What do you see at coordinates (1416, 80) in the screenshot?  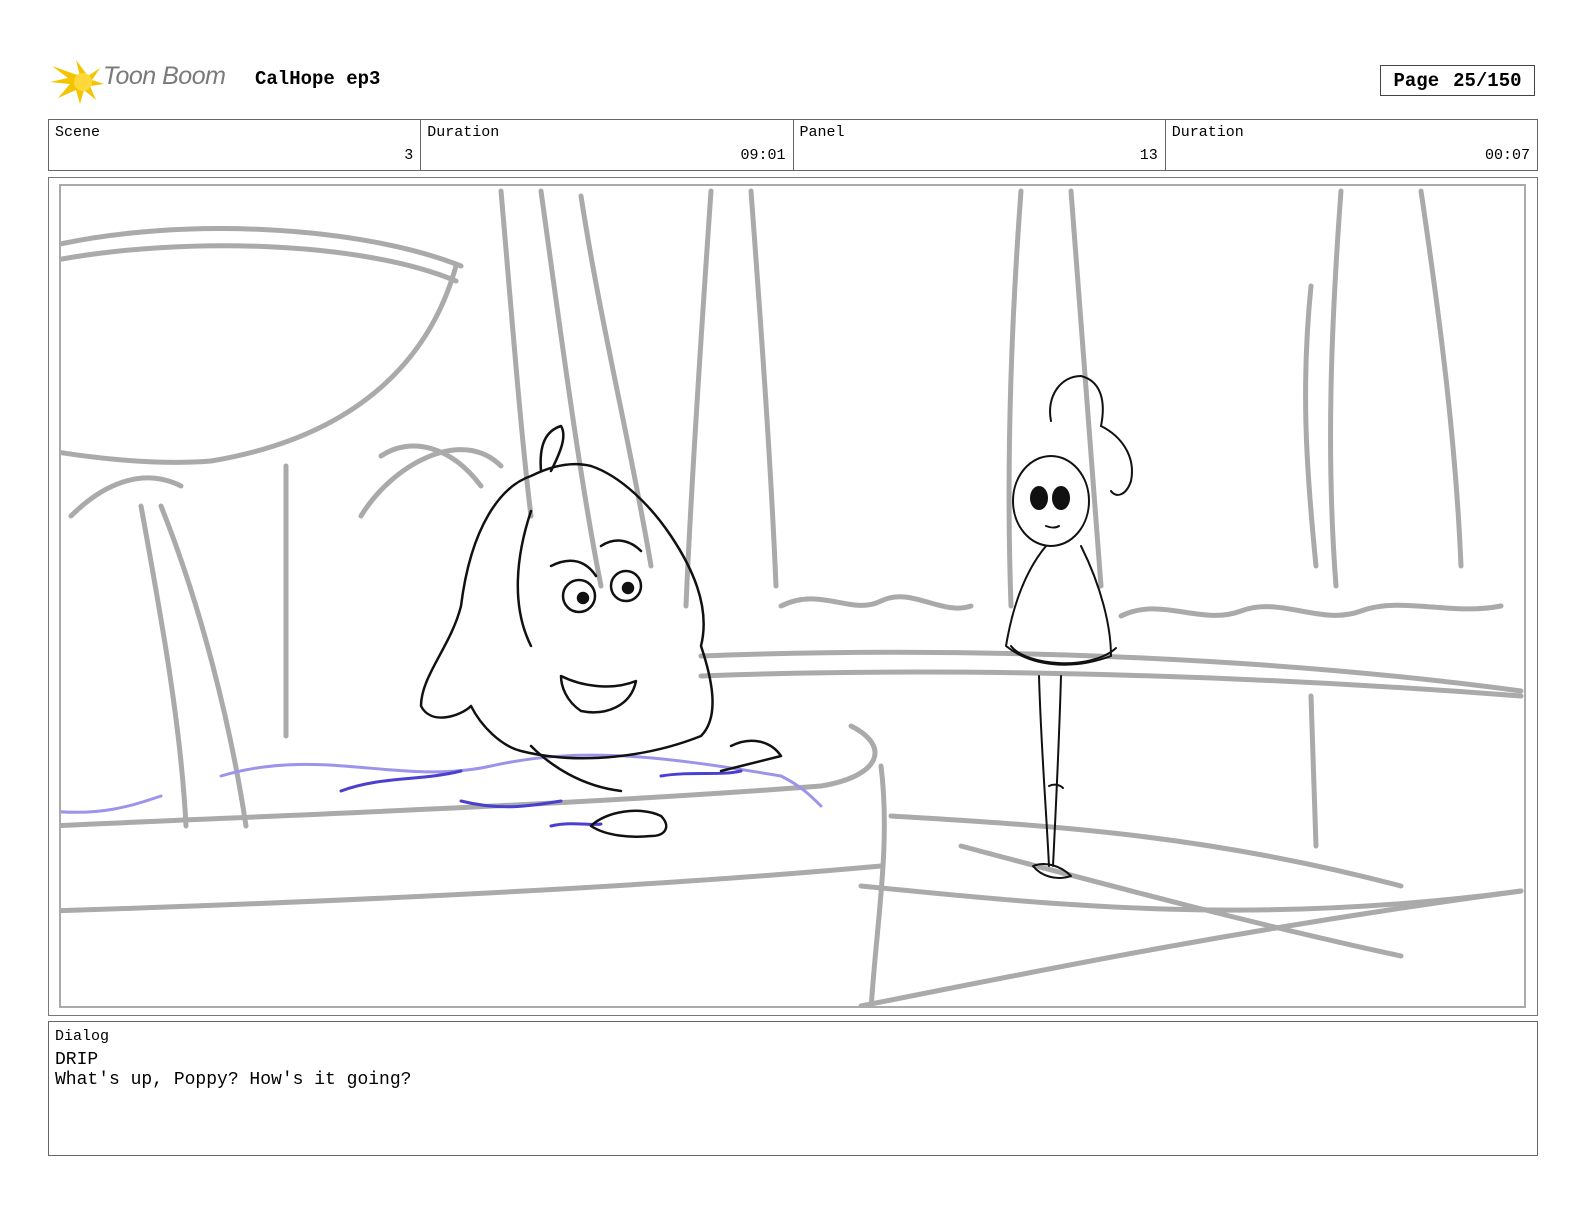 I see `page-label: Page` at bounding box center [1416, 80].